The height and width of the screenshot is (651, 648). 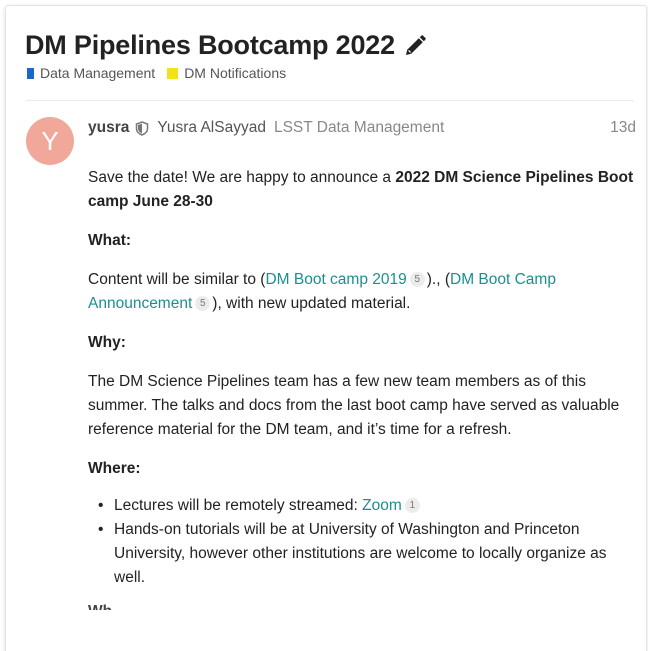 I want to click on content-text: Content will be similar to (, so click(x=177, y=279).